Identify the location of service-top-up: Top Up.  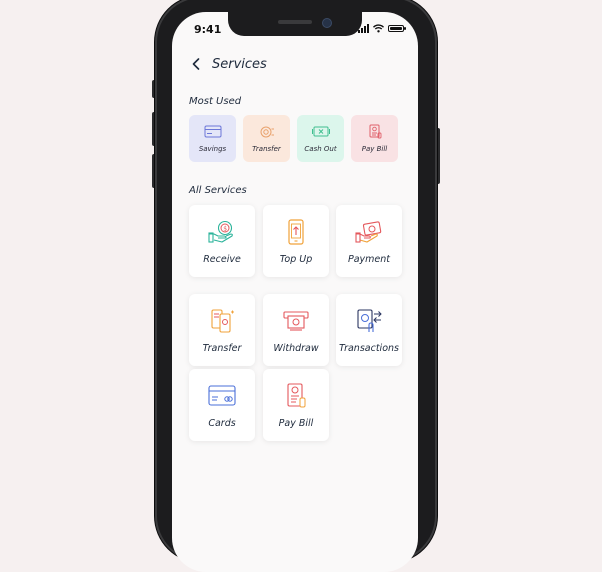
(296, 241).